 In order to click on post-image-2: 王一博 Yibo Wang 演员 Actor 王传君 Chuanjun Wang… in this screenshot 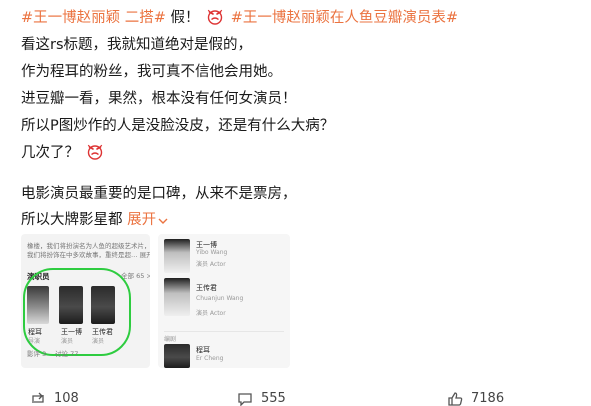, I will do `click(224, 301)`.